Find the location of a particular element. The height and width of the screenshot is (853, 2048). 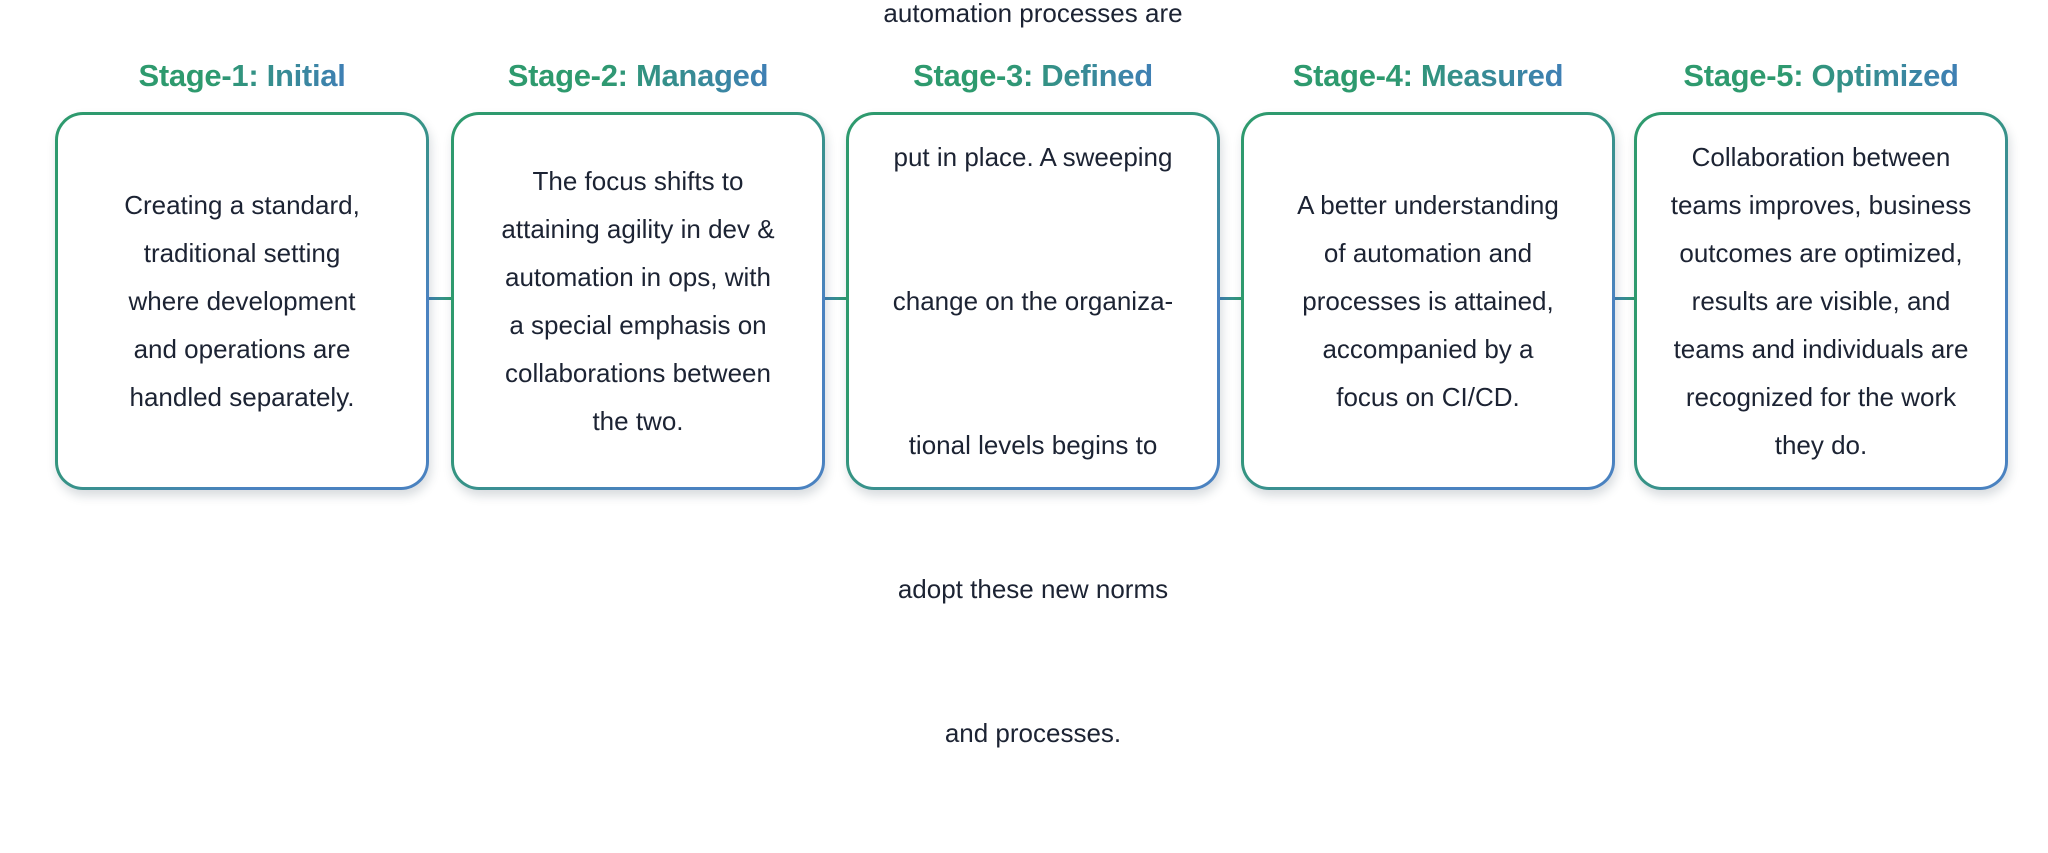

description-line: outcomes are optimized, is located at coordinates (1821, 253).